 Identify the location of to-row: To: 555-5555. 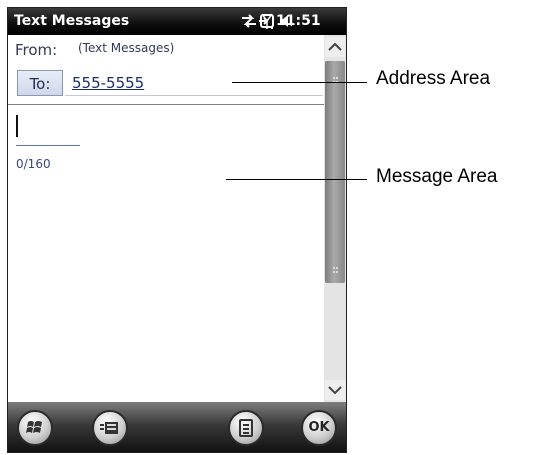
(166, 84).